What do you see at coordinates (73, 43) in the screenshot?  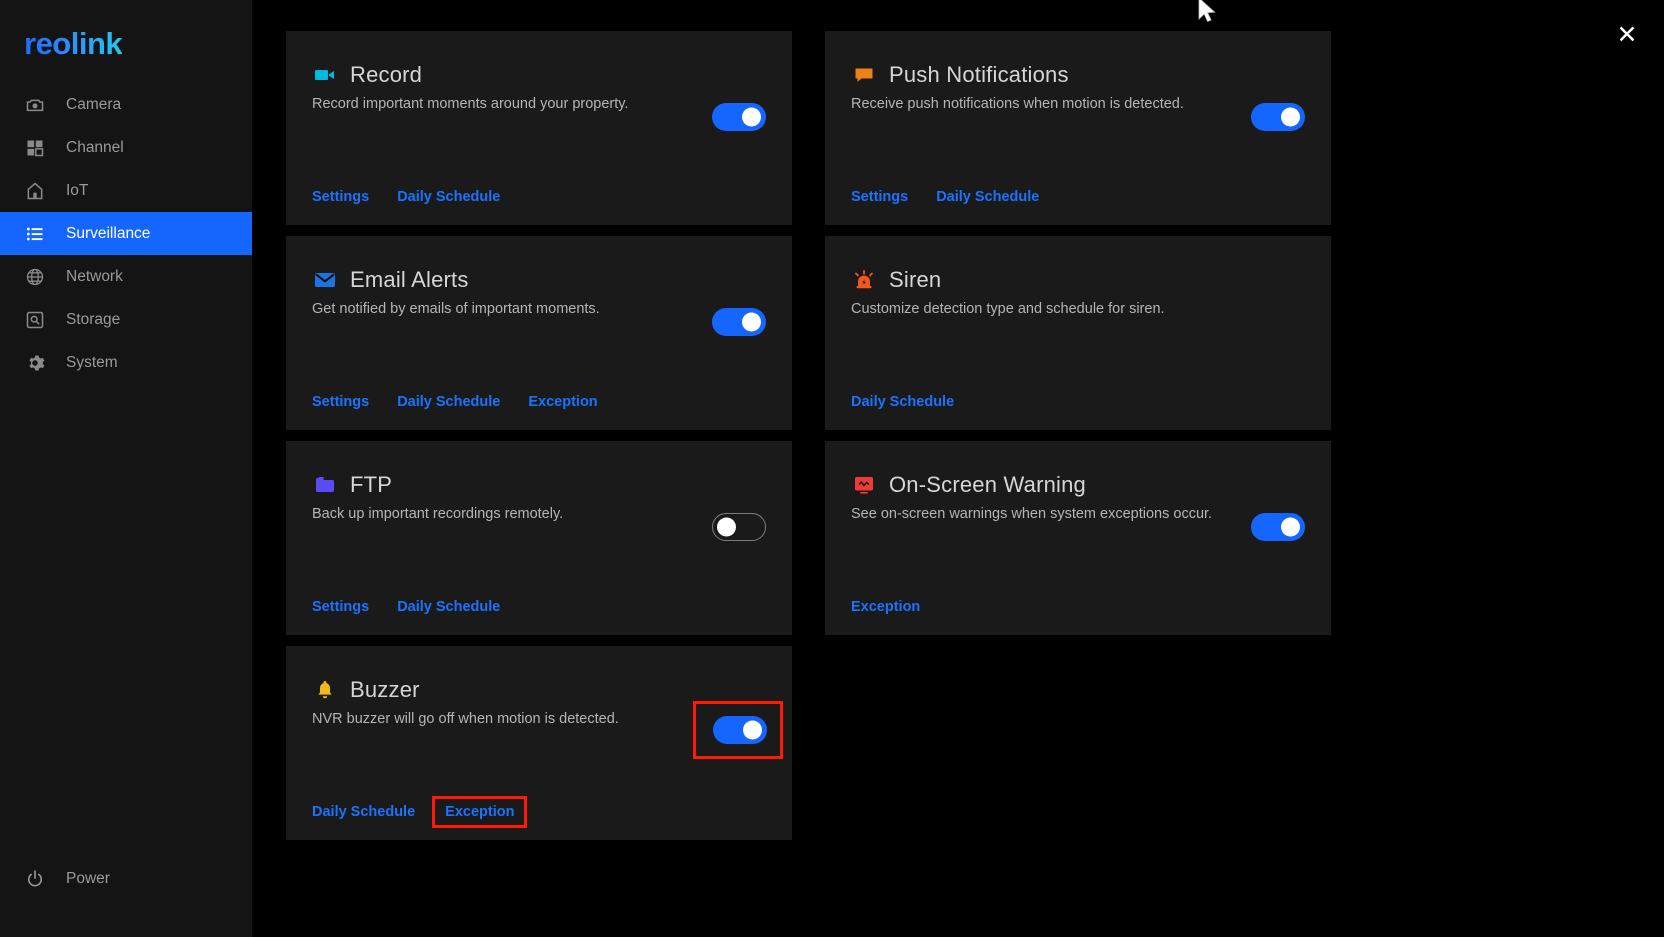 I see `brand-logo: reolink` at bounding box center [73, 43].